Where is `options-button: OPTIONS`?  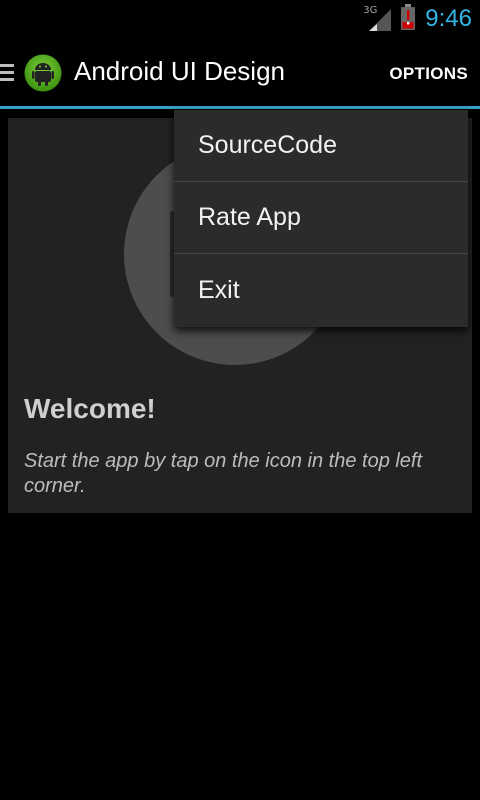
options-button: OPTIONS is located at coordinates (428, 74).